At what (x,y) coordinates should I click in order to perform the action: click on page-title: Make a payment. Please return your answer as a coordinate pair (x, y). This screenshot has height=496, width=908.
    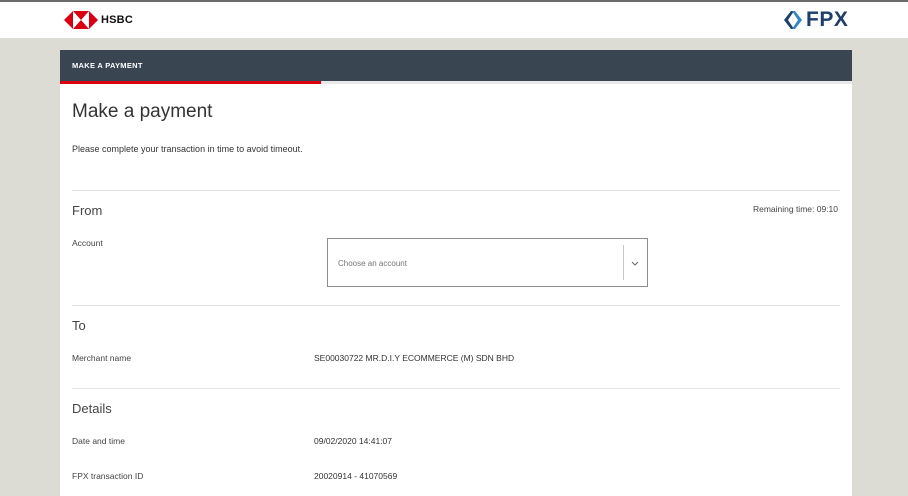
    Looking at the image, I should click on (142, 111).